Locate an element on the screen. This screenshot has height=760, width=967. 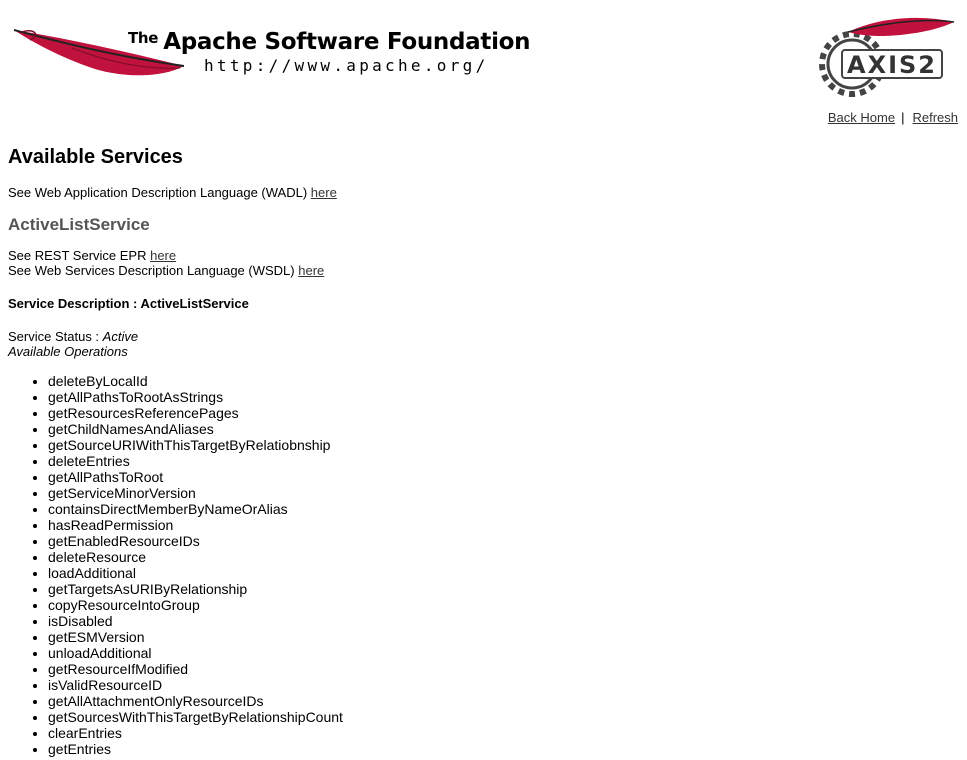
operation-item: getAllPathsToRoot is located at coordinates (498, 477).